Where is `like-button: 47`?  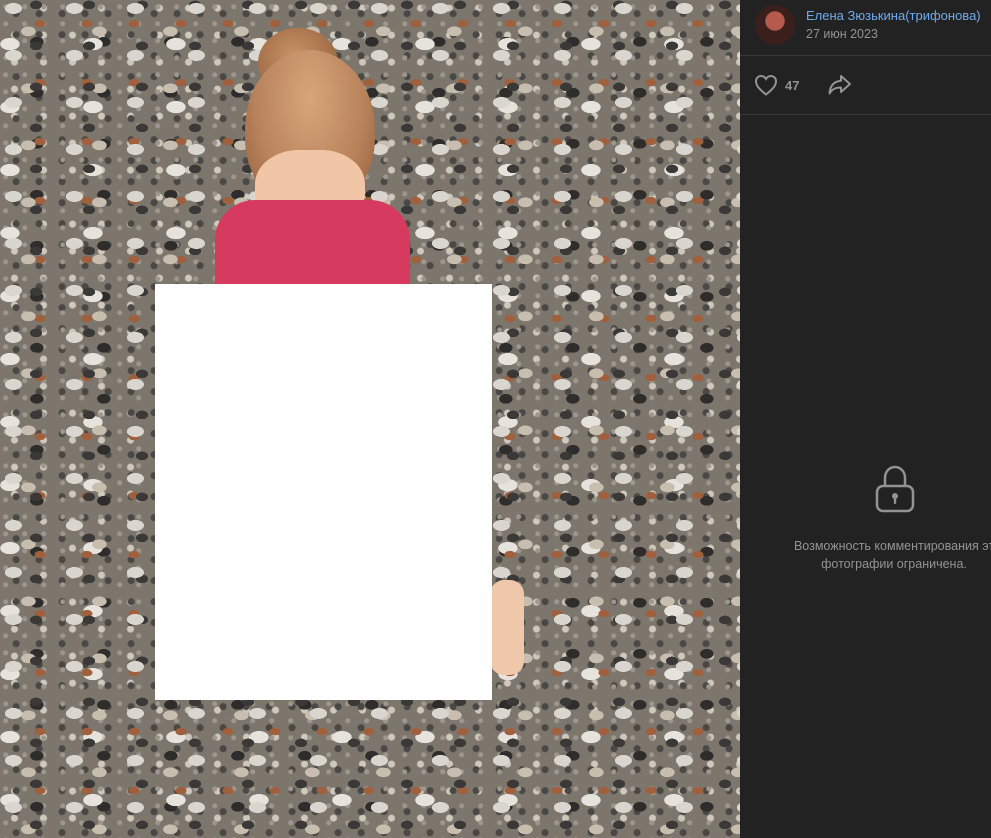
like-button: 47 is located at coordinates (776, 85).